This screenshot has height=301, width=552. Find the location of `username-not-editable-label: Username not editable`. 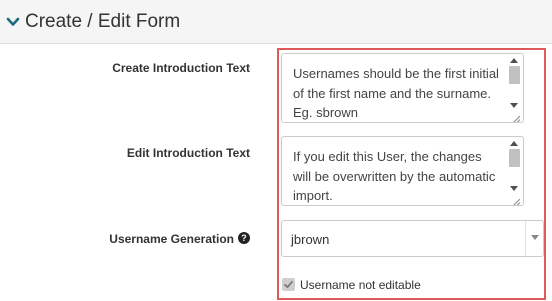

username-not-editable-label: Username not editable is located at coordinates (360, 285).